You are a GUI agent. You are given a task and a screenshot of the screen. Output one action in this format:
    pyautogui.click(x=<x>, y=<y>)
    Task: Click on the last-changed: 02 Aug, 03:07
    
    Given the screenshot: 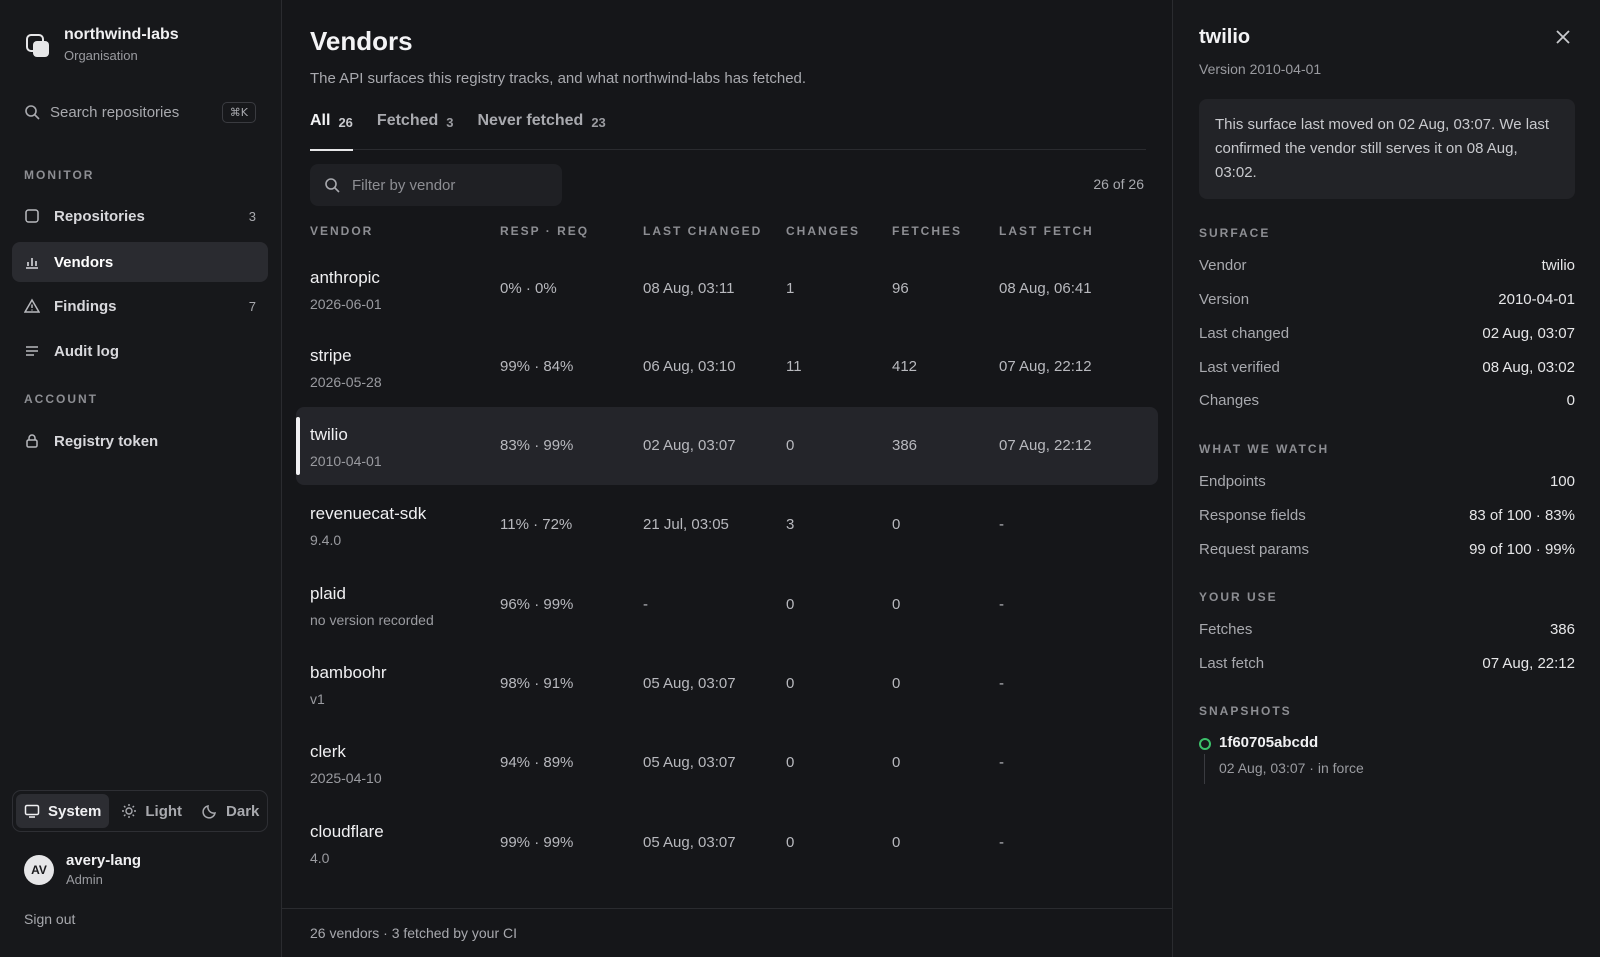 What is the action you would take?
    pyautogui.click(x=689, y=445)
    